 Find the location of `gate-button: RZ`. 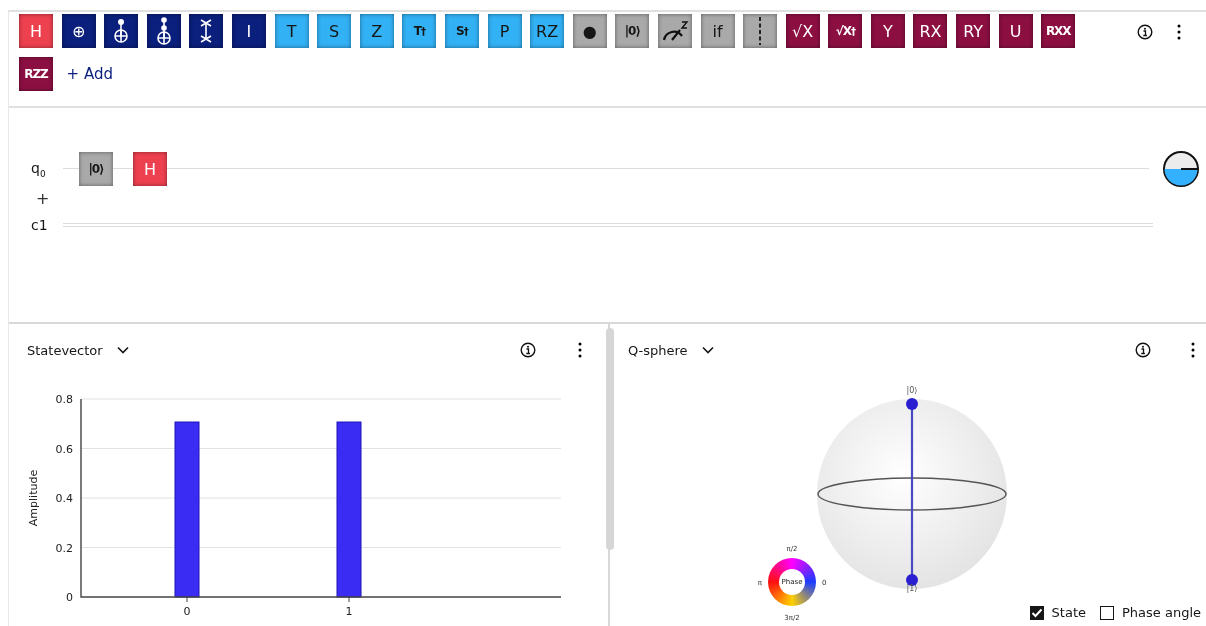

gate-button: RZ is located at coordinates (547, 31).